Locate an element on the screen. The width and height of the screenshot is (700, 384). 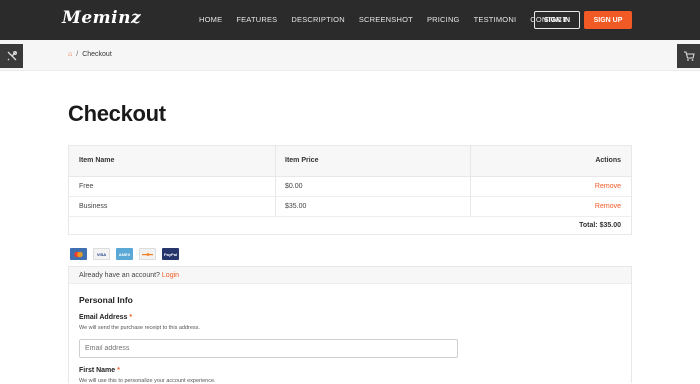
amex-label: AMEX is located at coordinates (124, 254).